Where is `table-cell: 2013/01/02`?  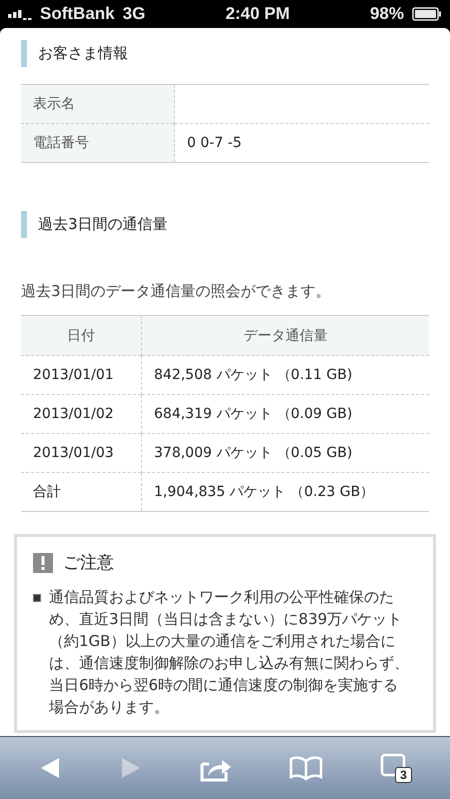 table-cell: 2013/01/02 is located at coordinates (81, 414).